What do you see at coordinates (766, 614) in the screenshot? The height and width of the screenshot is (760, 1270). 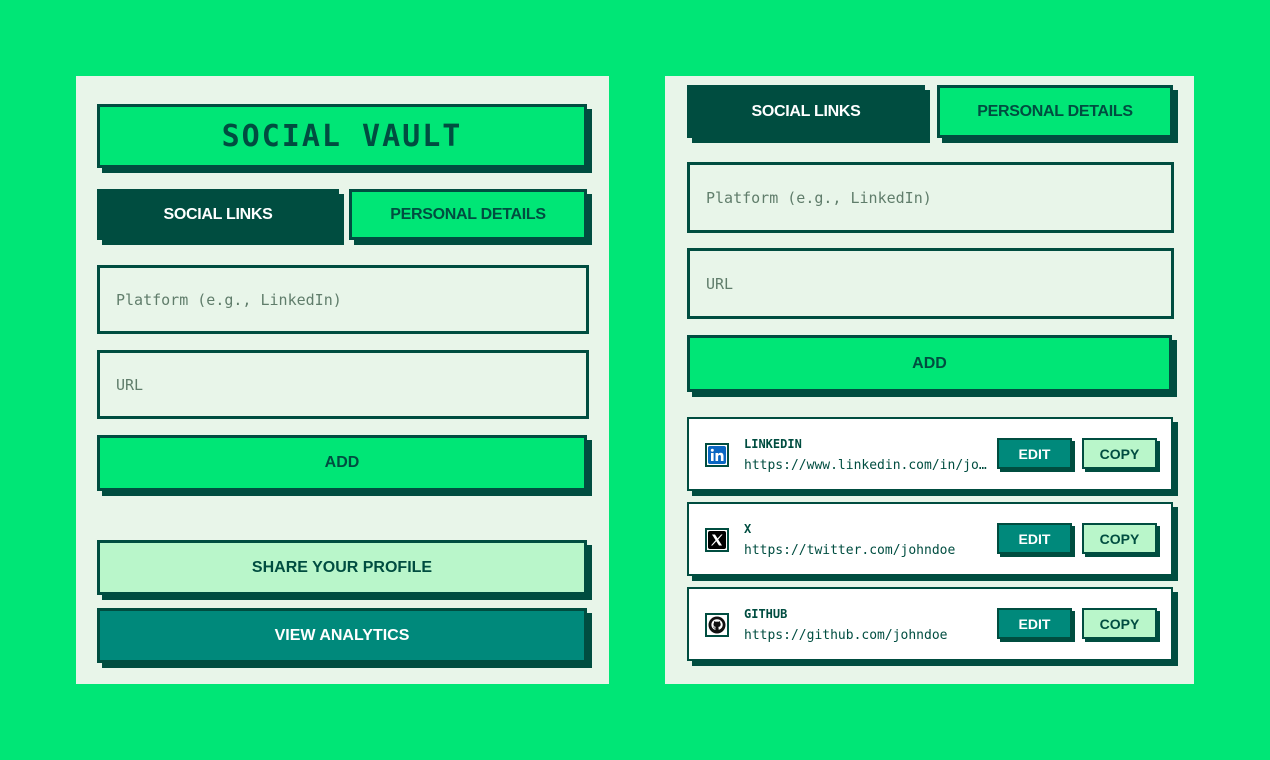 I see `link-platform-name: GITHUB` at bounding box center [766, 614].